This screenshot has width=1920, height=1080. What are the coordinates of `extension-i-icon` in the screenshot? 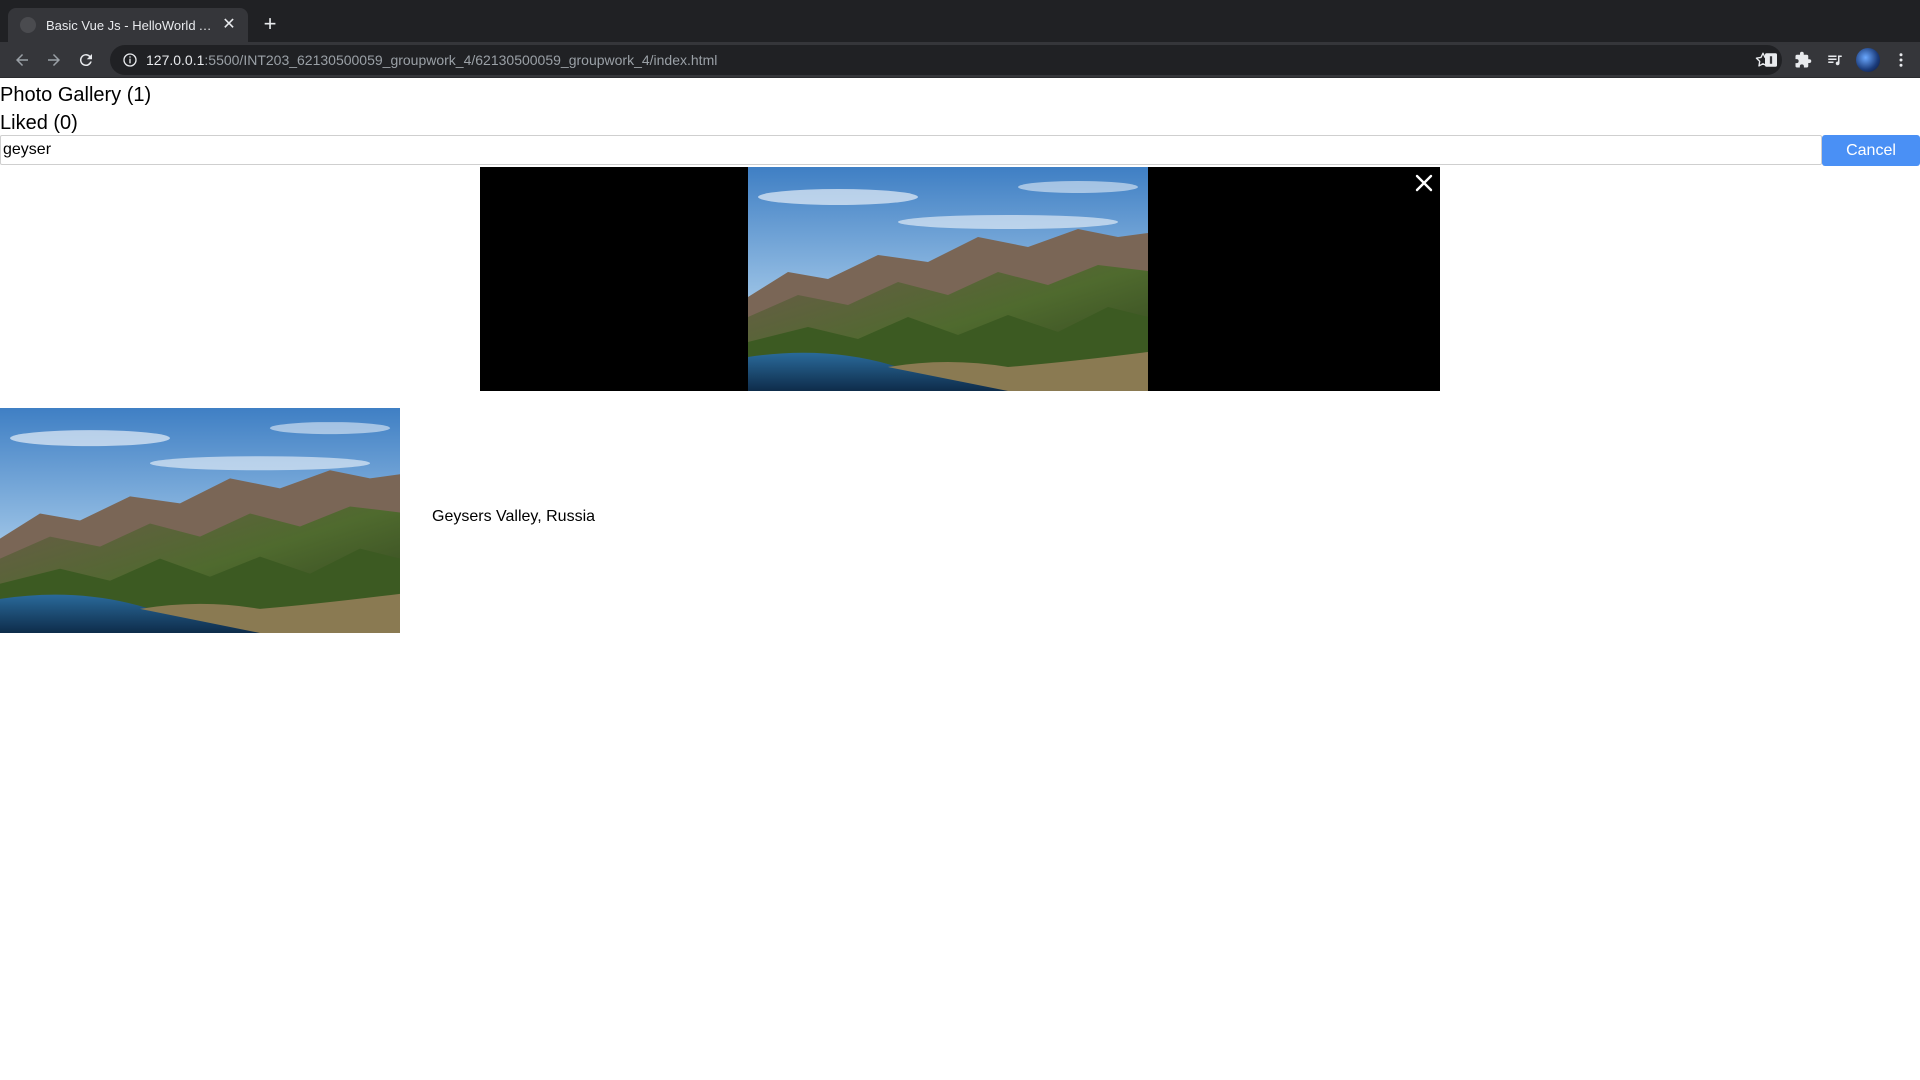 It's located at (1771, 60).